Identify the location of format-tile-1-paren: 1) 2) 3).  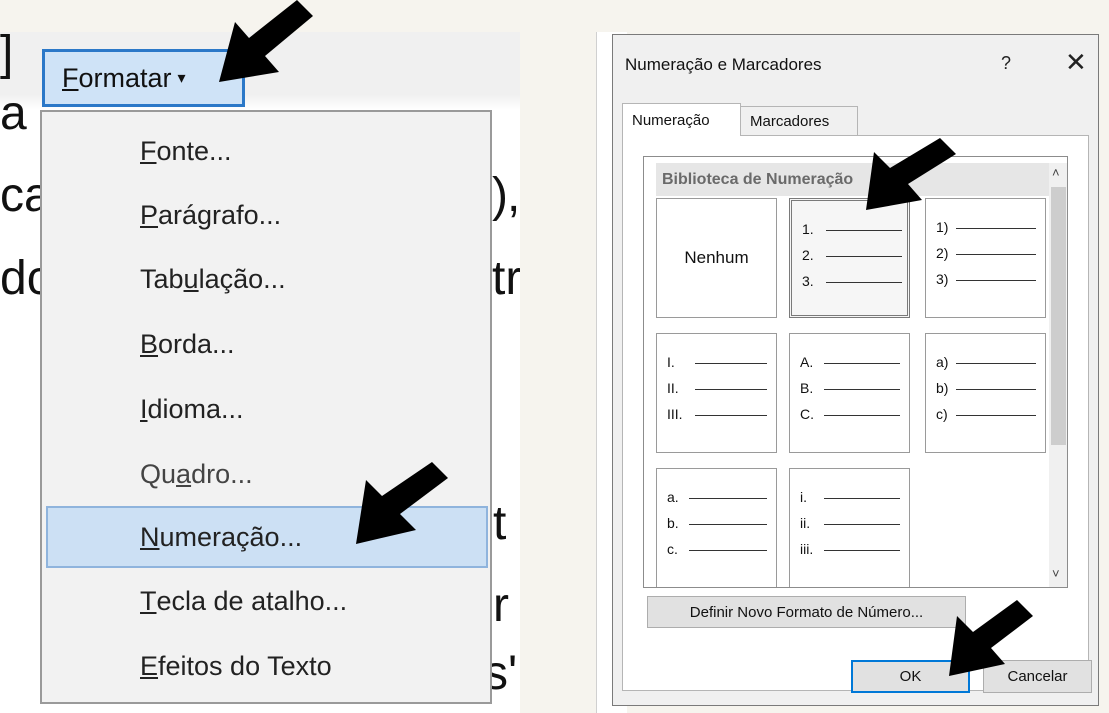
(985, 258).